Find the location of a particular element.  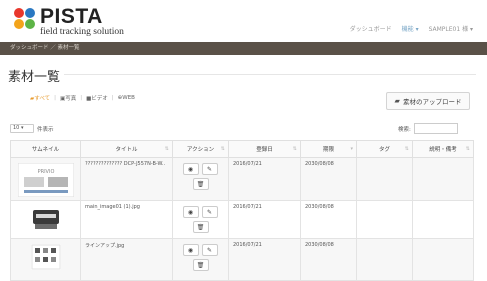

pista-logo: PISTA field tracking solution is located at coordinates (69, 22).